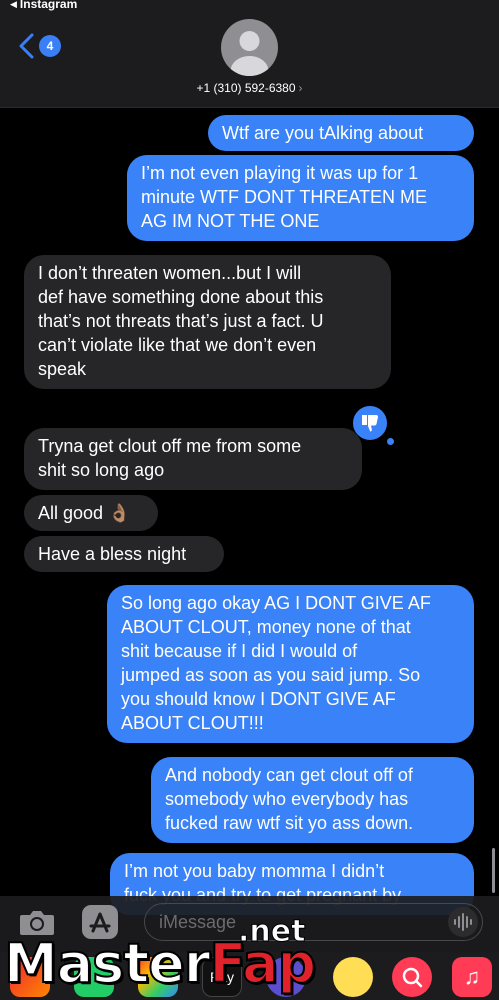 This screenshot has width=499, height=1000. What do you see at coordinates (341, 133) in the screenshot?
I see `message-bubble-sent: Wtf are you tAlking about` at bounding box center [341, 133].